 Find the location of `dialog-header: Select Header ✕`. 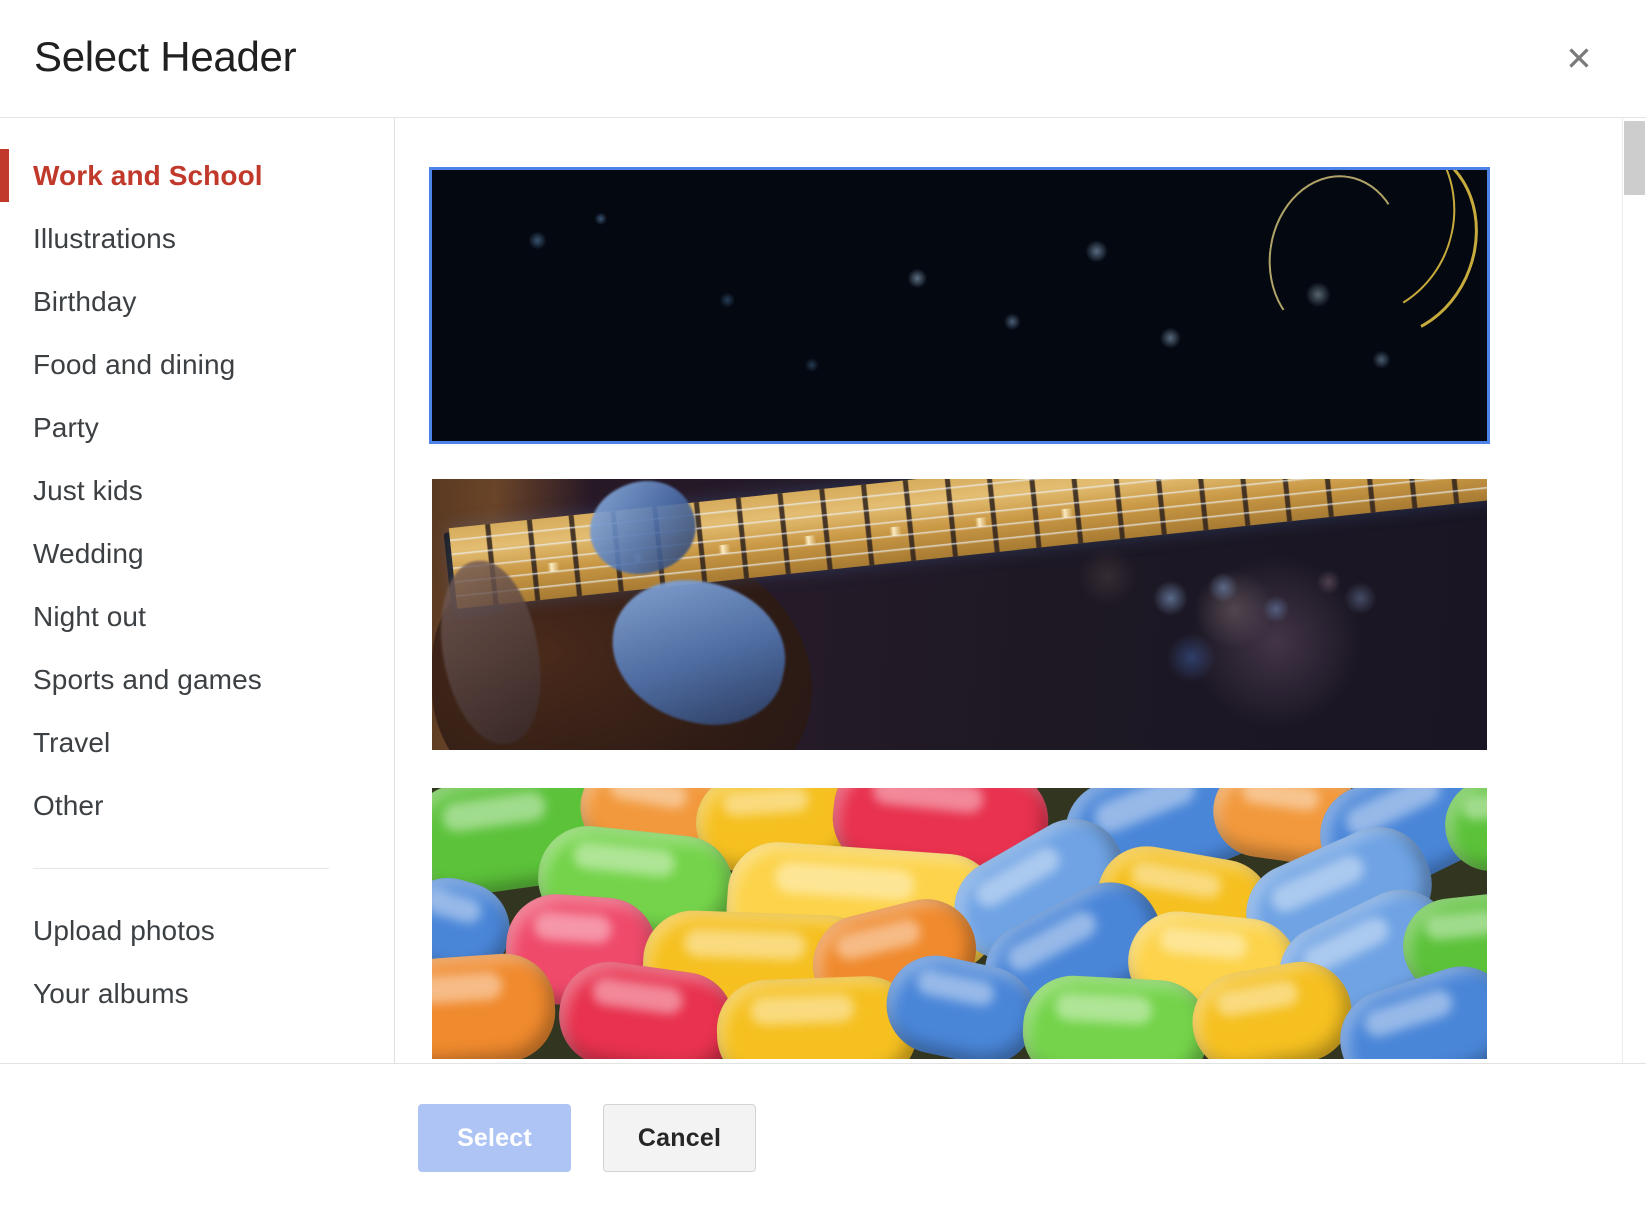

dialog-header: Select Header ✕ is located at coordinates (823, 59).